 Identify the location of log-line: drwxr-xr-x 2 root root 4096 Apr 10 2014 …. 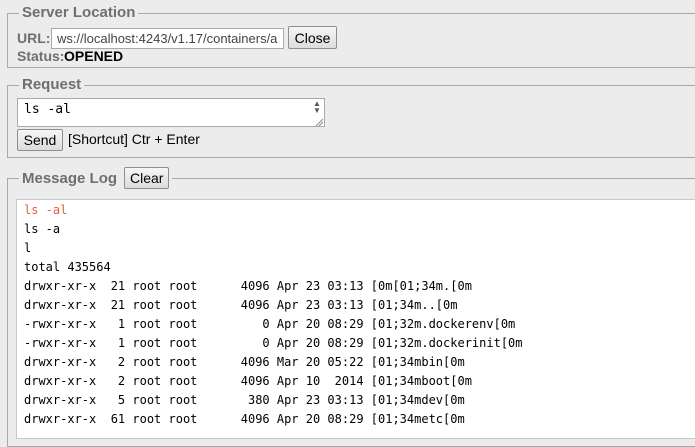
(248, 381).